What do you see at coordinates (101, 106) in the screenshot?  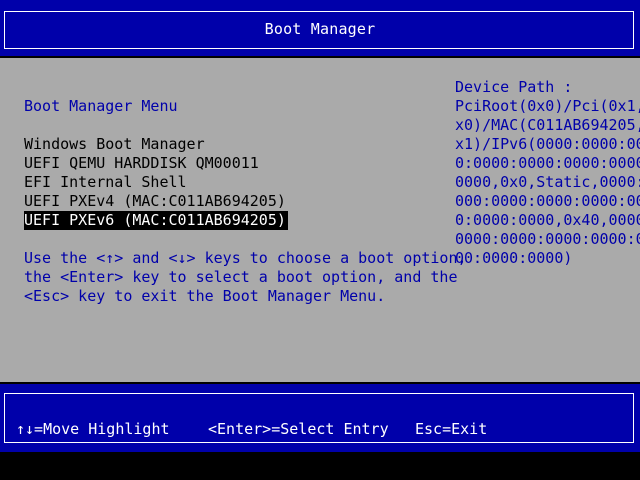 I see `menu-heading: Boot Manager Menu` at bounding box center [101, 106].